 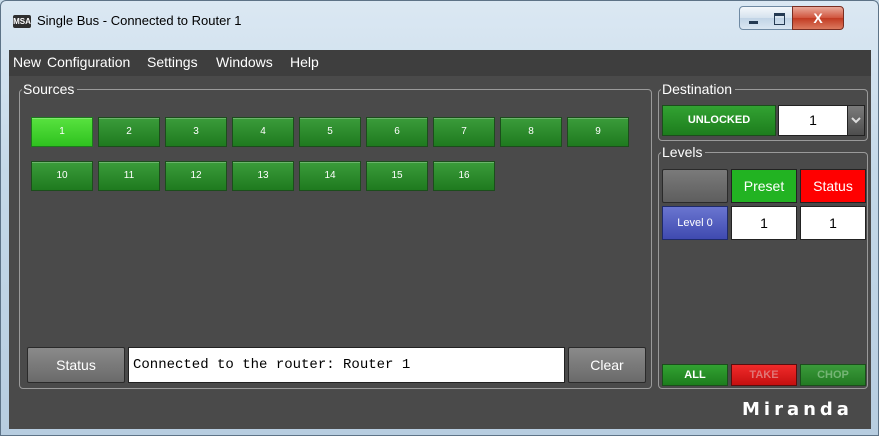 I want to click on status-value-field: 1, so click(x=833, y=223).